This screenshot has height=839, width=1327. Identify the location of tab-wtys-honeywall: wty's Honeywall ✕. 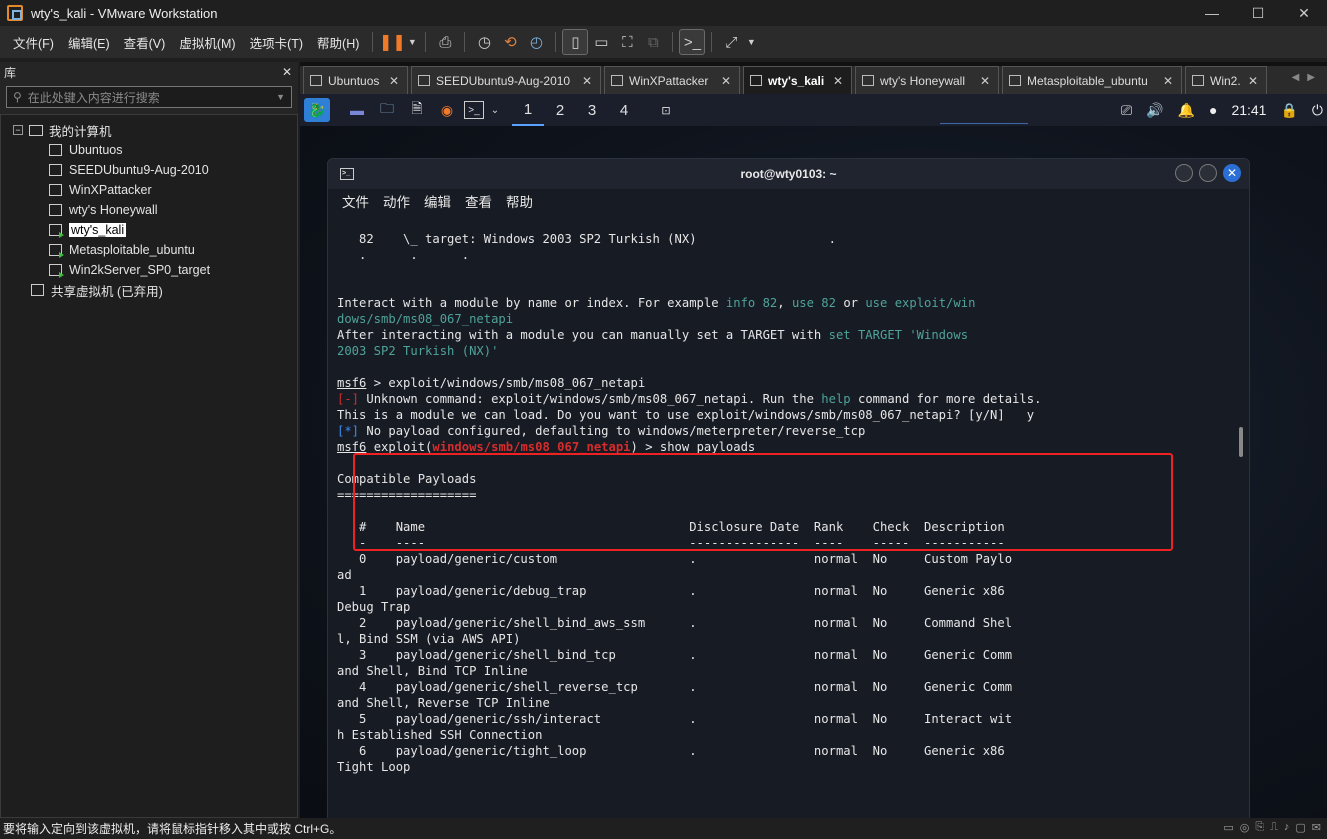
(927, 80).